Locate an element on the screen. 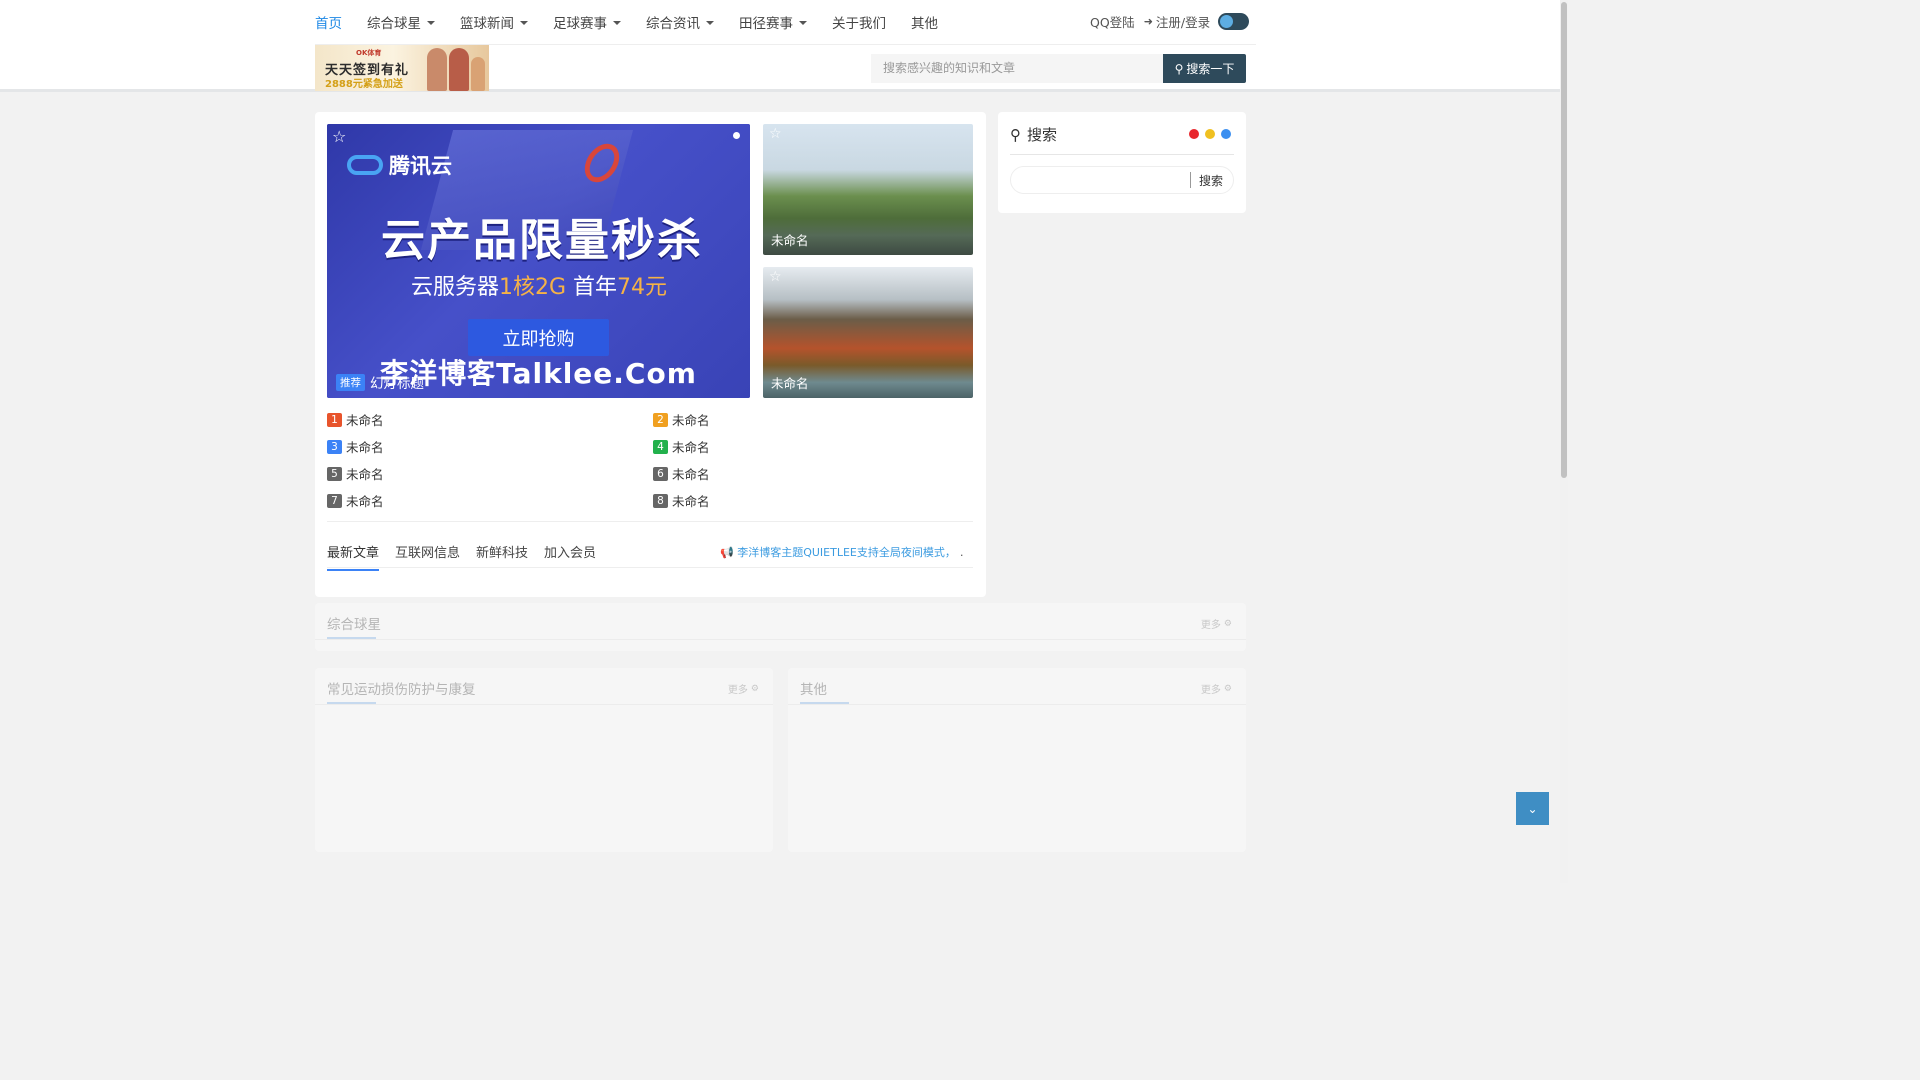  page-scrollbar is located at coordinates (1564, 441).